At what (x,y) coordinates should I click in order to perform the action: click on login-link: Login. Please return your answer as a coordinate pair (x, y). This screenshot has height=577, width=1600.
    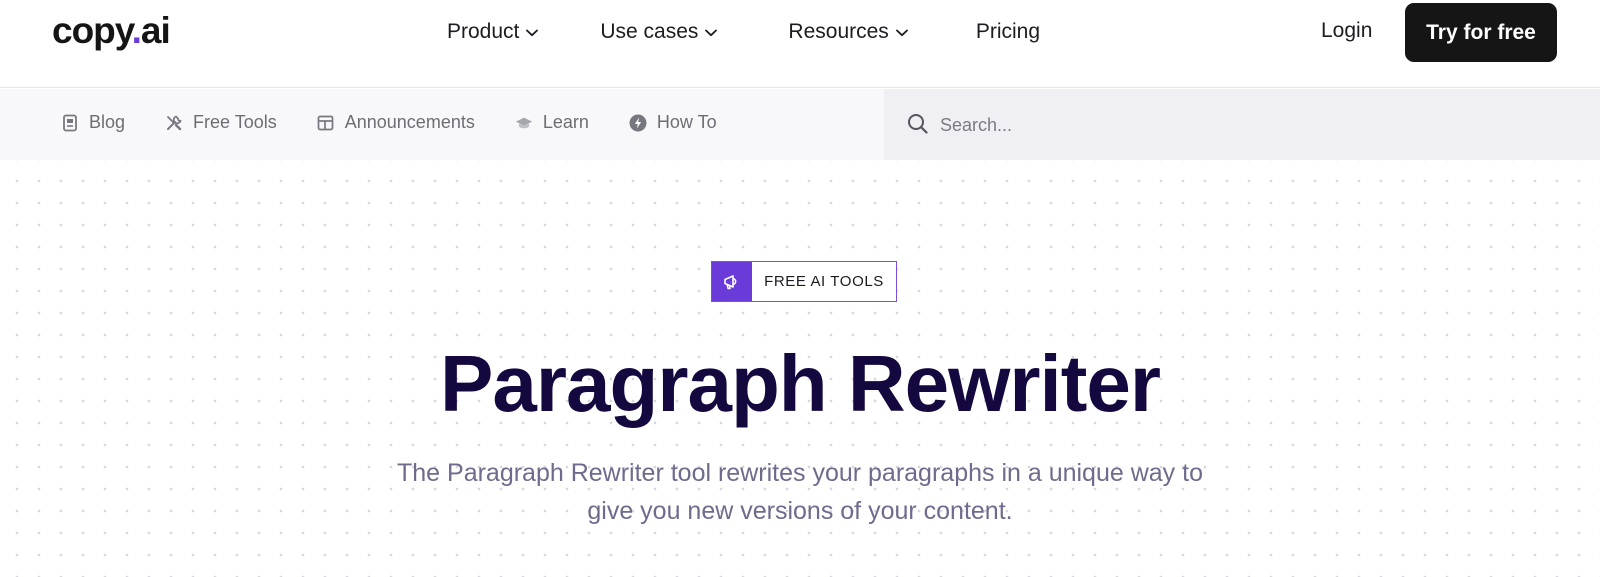
    Looking at the image, I should click on (1346, 31).